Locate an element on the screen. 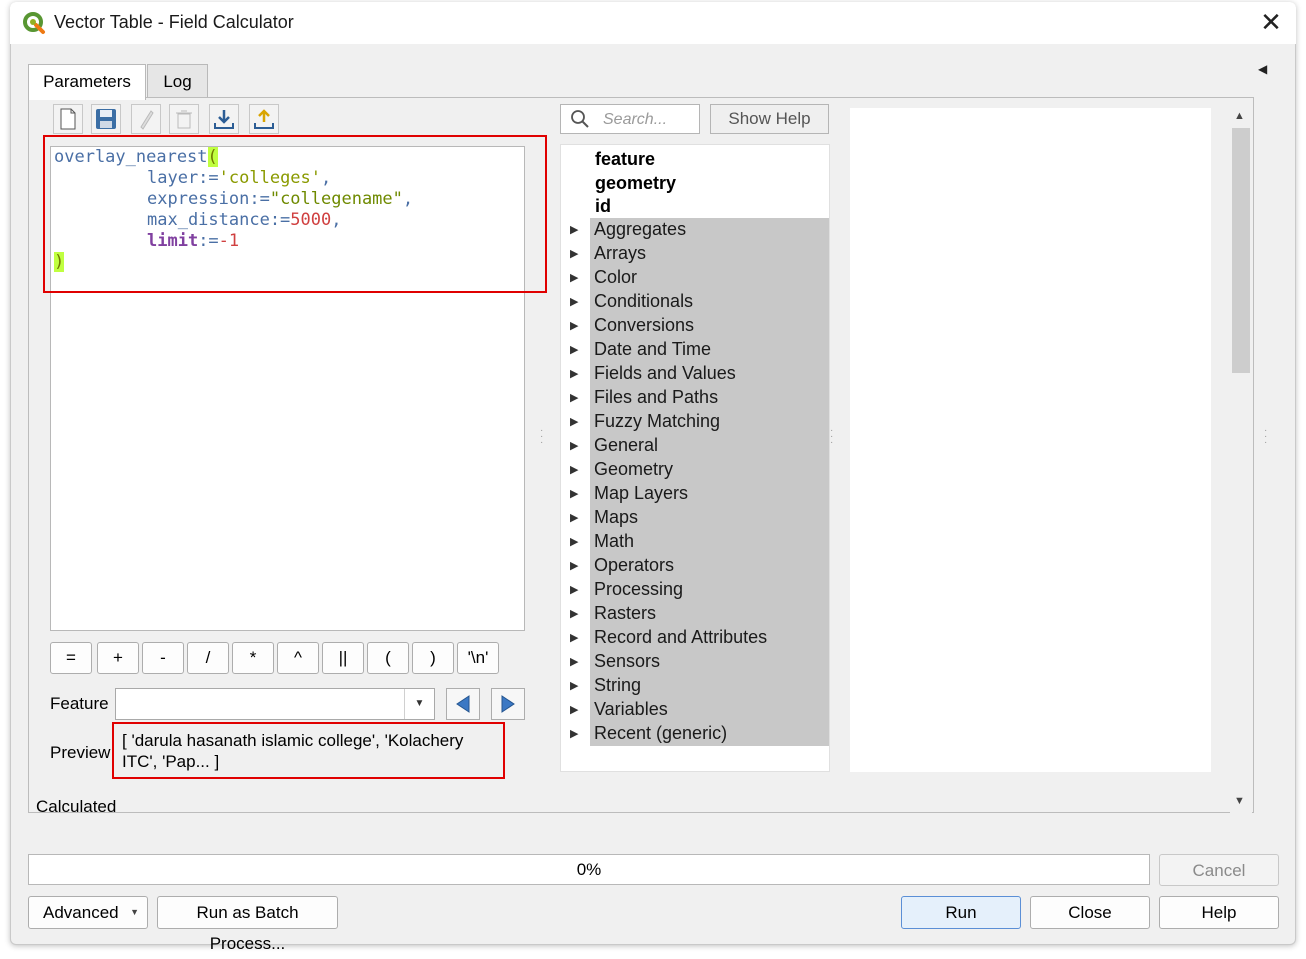 The height and width of the screenshot is (959, 1306). tree-group-conditionals: Conditionals is located at coordinates (643, 301).